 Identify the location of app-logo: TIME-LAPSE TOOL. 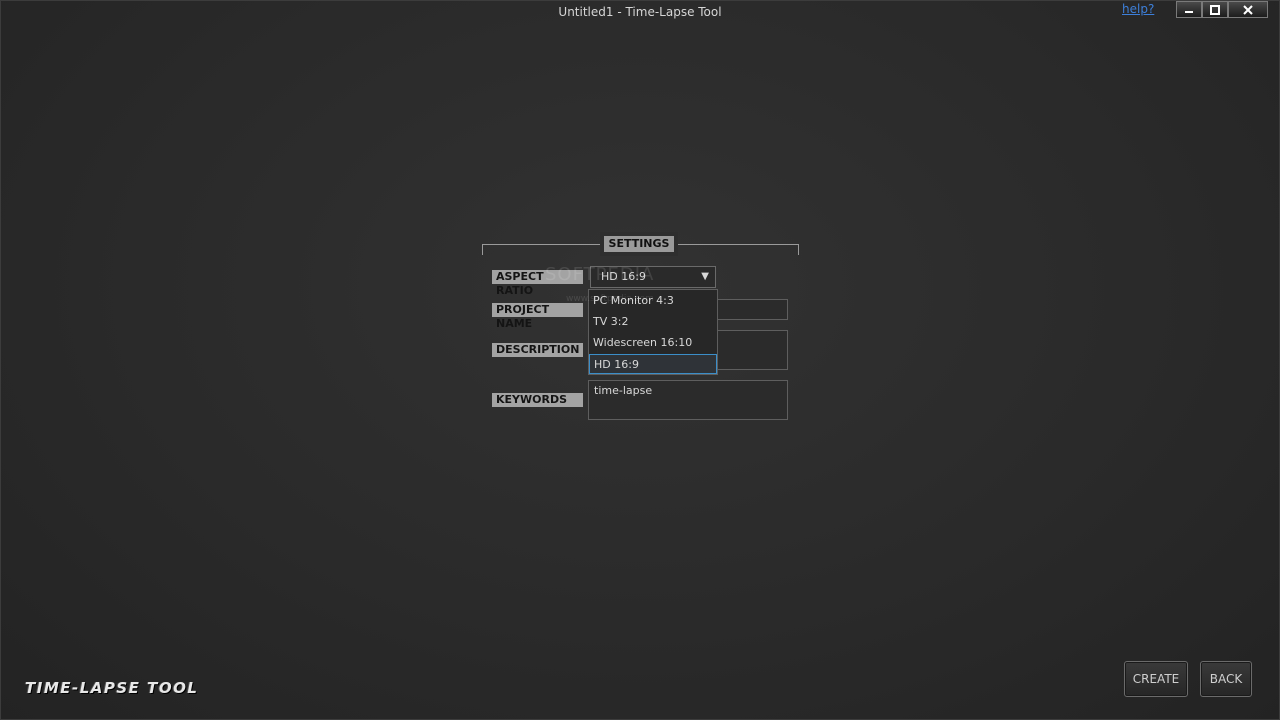
(112, 688).